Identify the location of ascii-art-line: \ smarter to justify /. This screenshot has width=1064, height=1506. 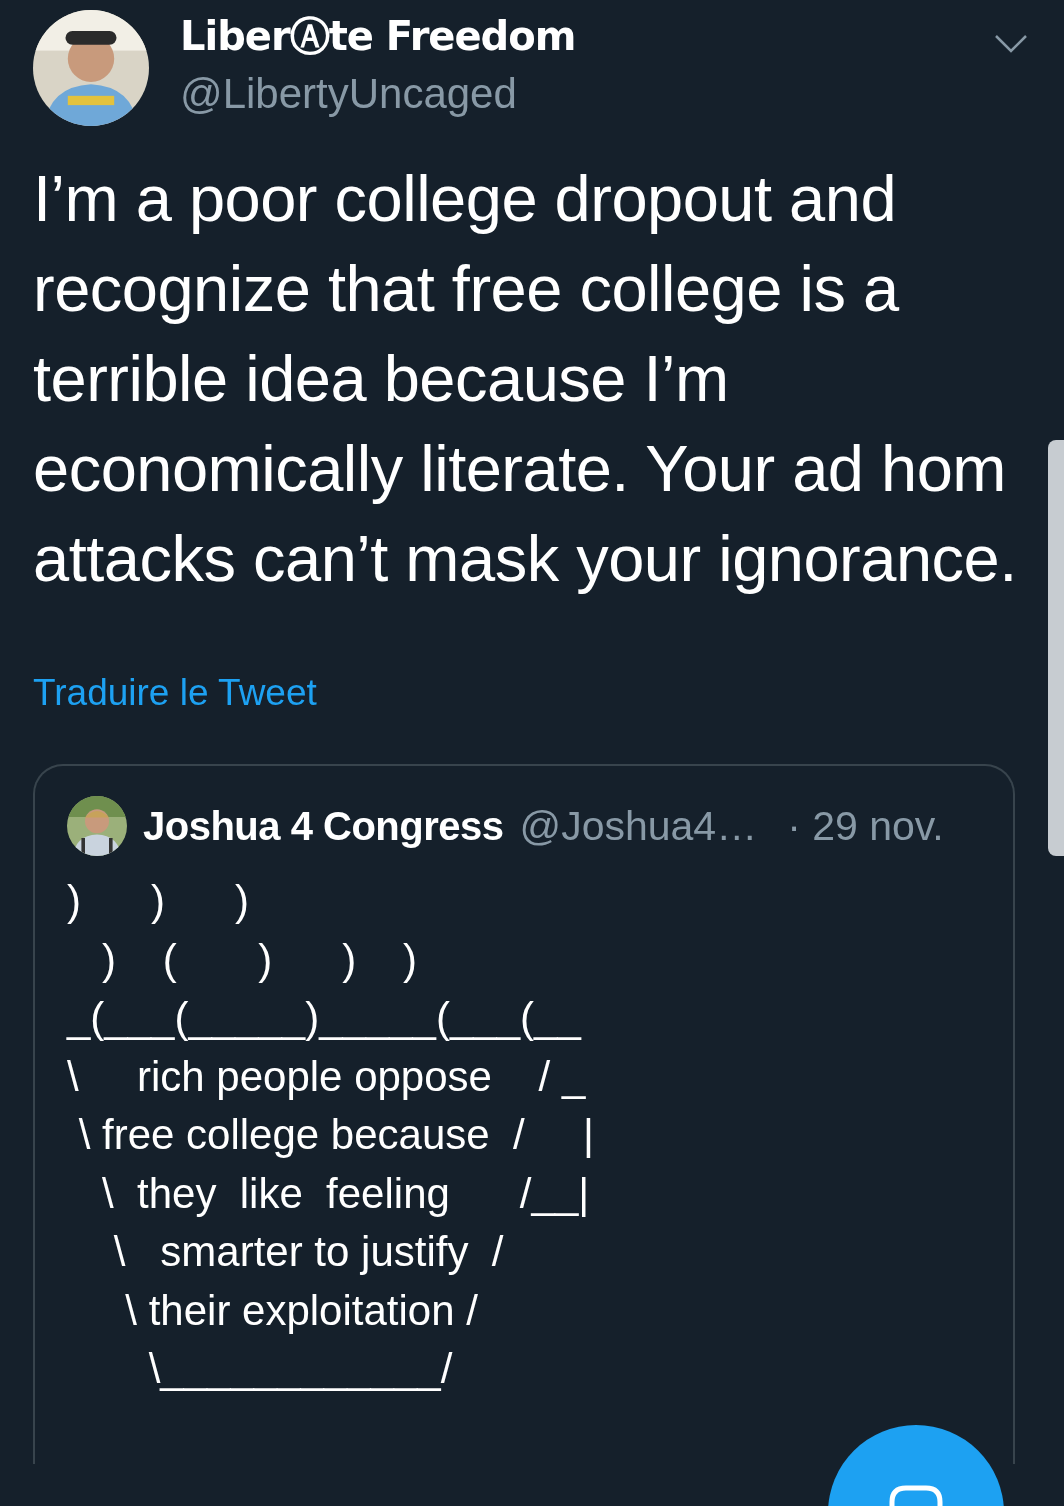
(308, 1252).